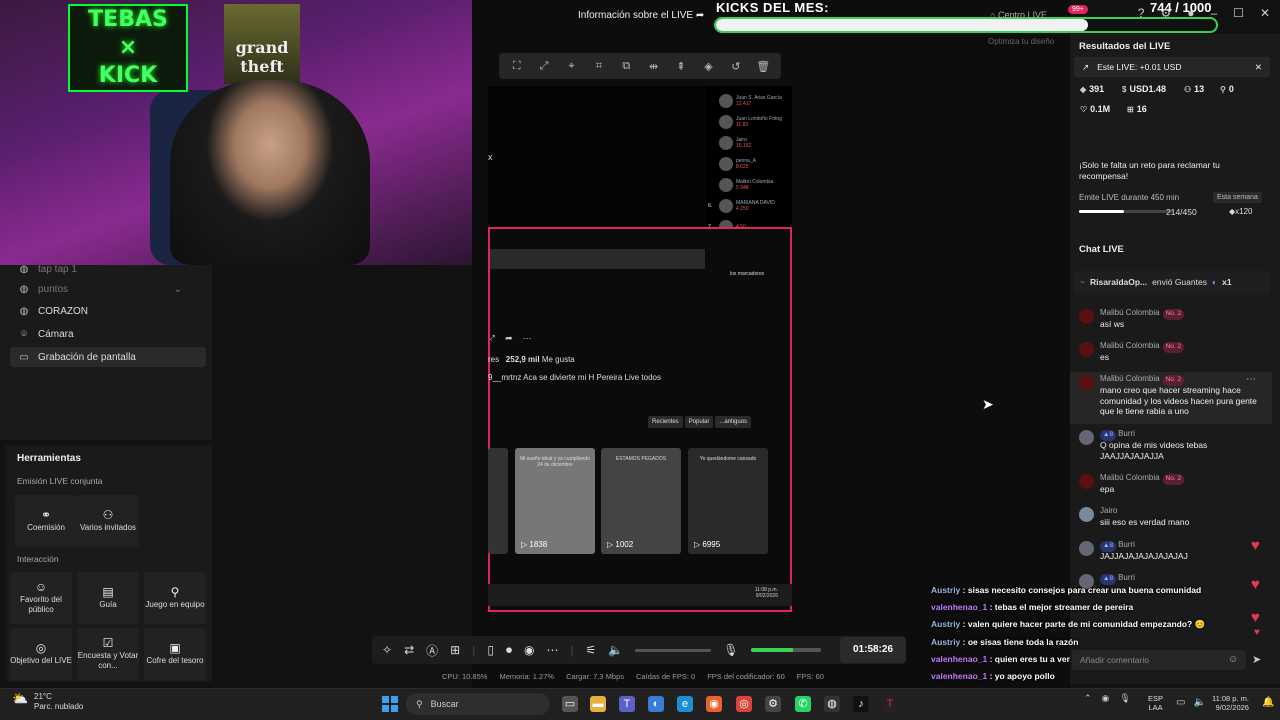 This screenshot has width=1280, height=720. I want to click on this-live-earnings: ↗ Este LIVE: +0.01 USD ✕, so click(1172, 67).